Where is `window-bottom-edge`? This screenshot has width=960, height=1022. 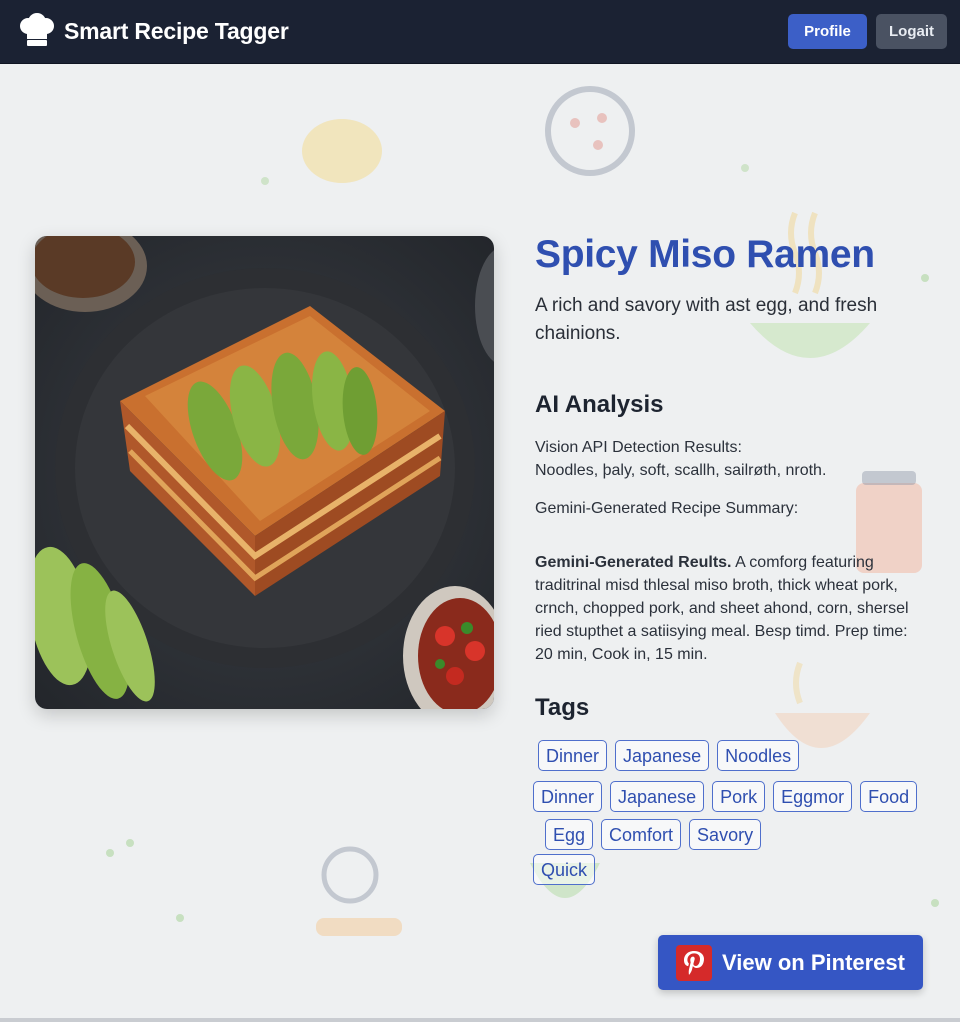 window-bottom-edge is located at coordinates (480, 1020).